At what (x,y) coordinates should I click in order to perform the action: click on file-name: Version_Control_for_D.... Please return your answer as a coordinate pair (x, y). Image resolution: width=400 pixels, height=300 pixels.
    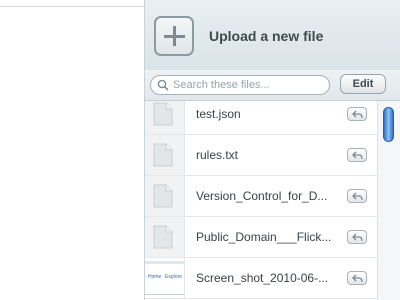
    Looking at the image, I should click on (266, 196).